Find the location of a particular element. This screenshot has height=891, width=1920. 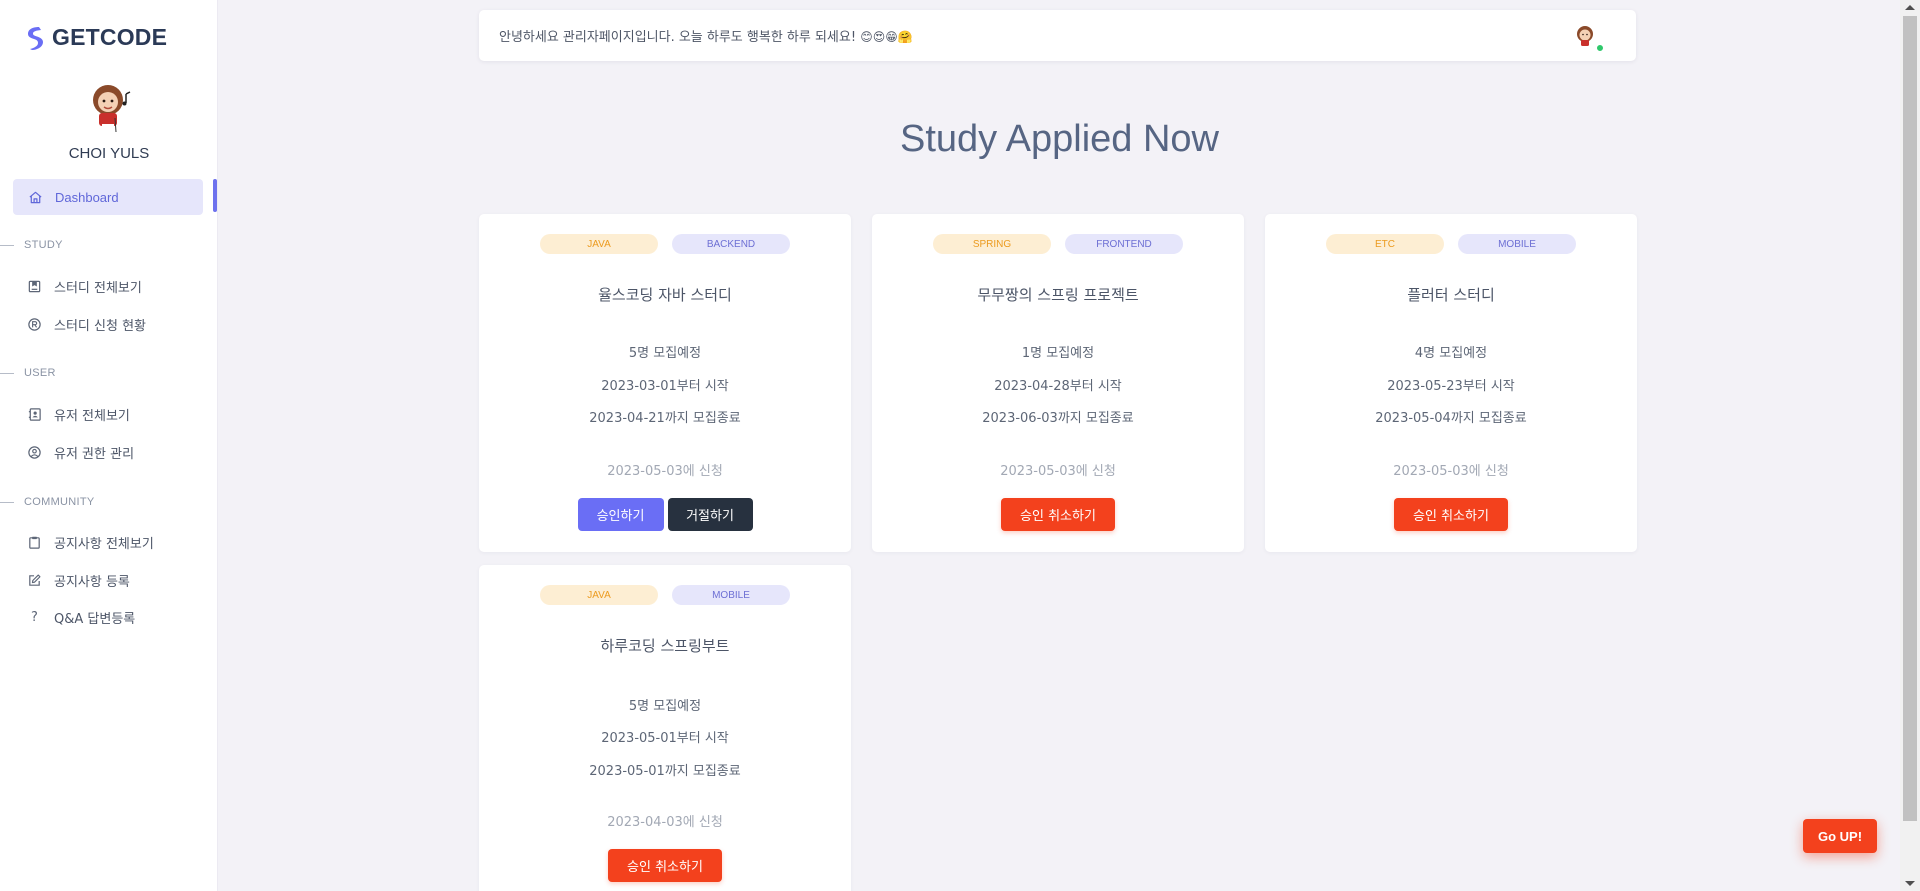

end-date: 2023-05-01까지 모집종료 is located at coordinates (665, 771).